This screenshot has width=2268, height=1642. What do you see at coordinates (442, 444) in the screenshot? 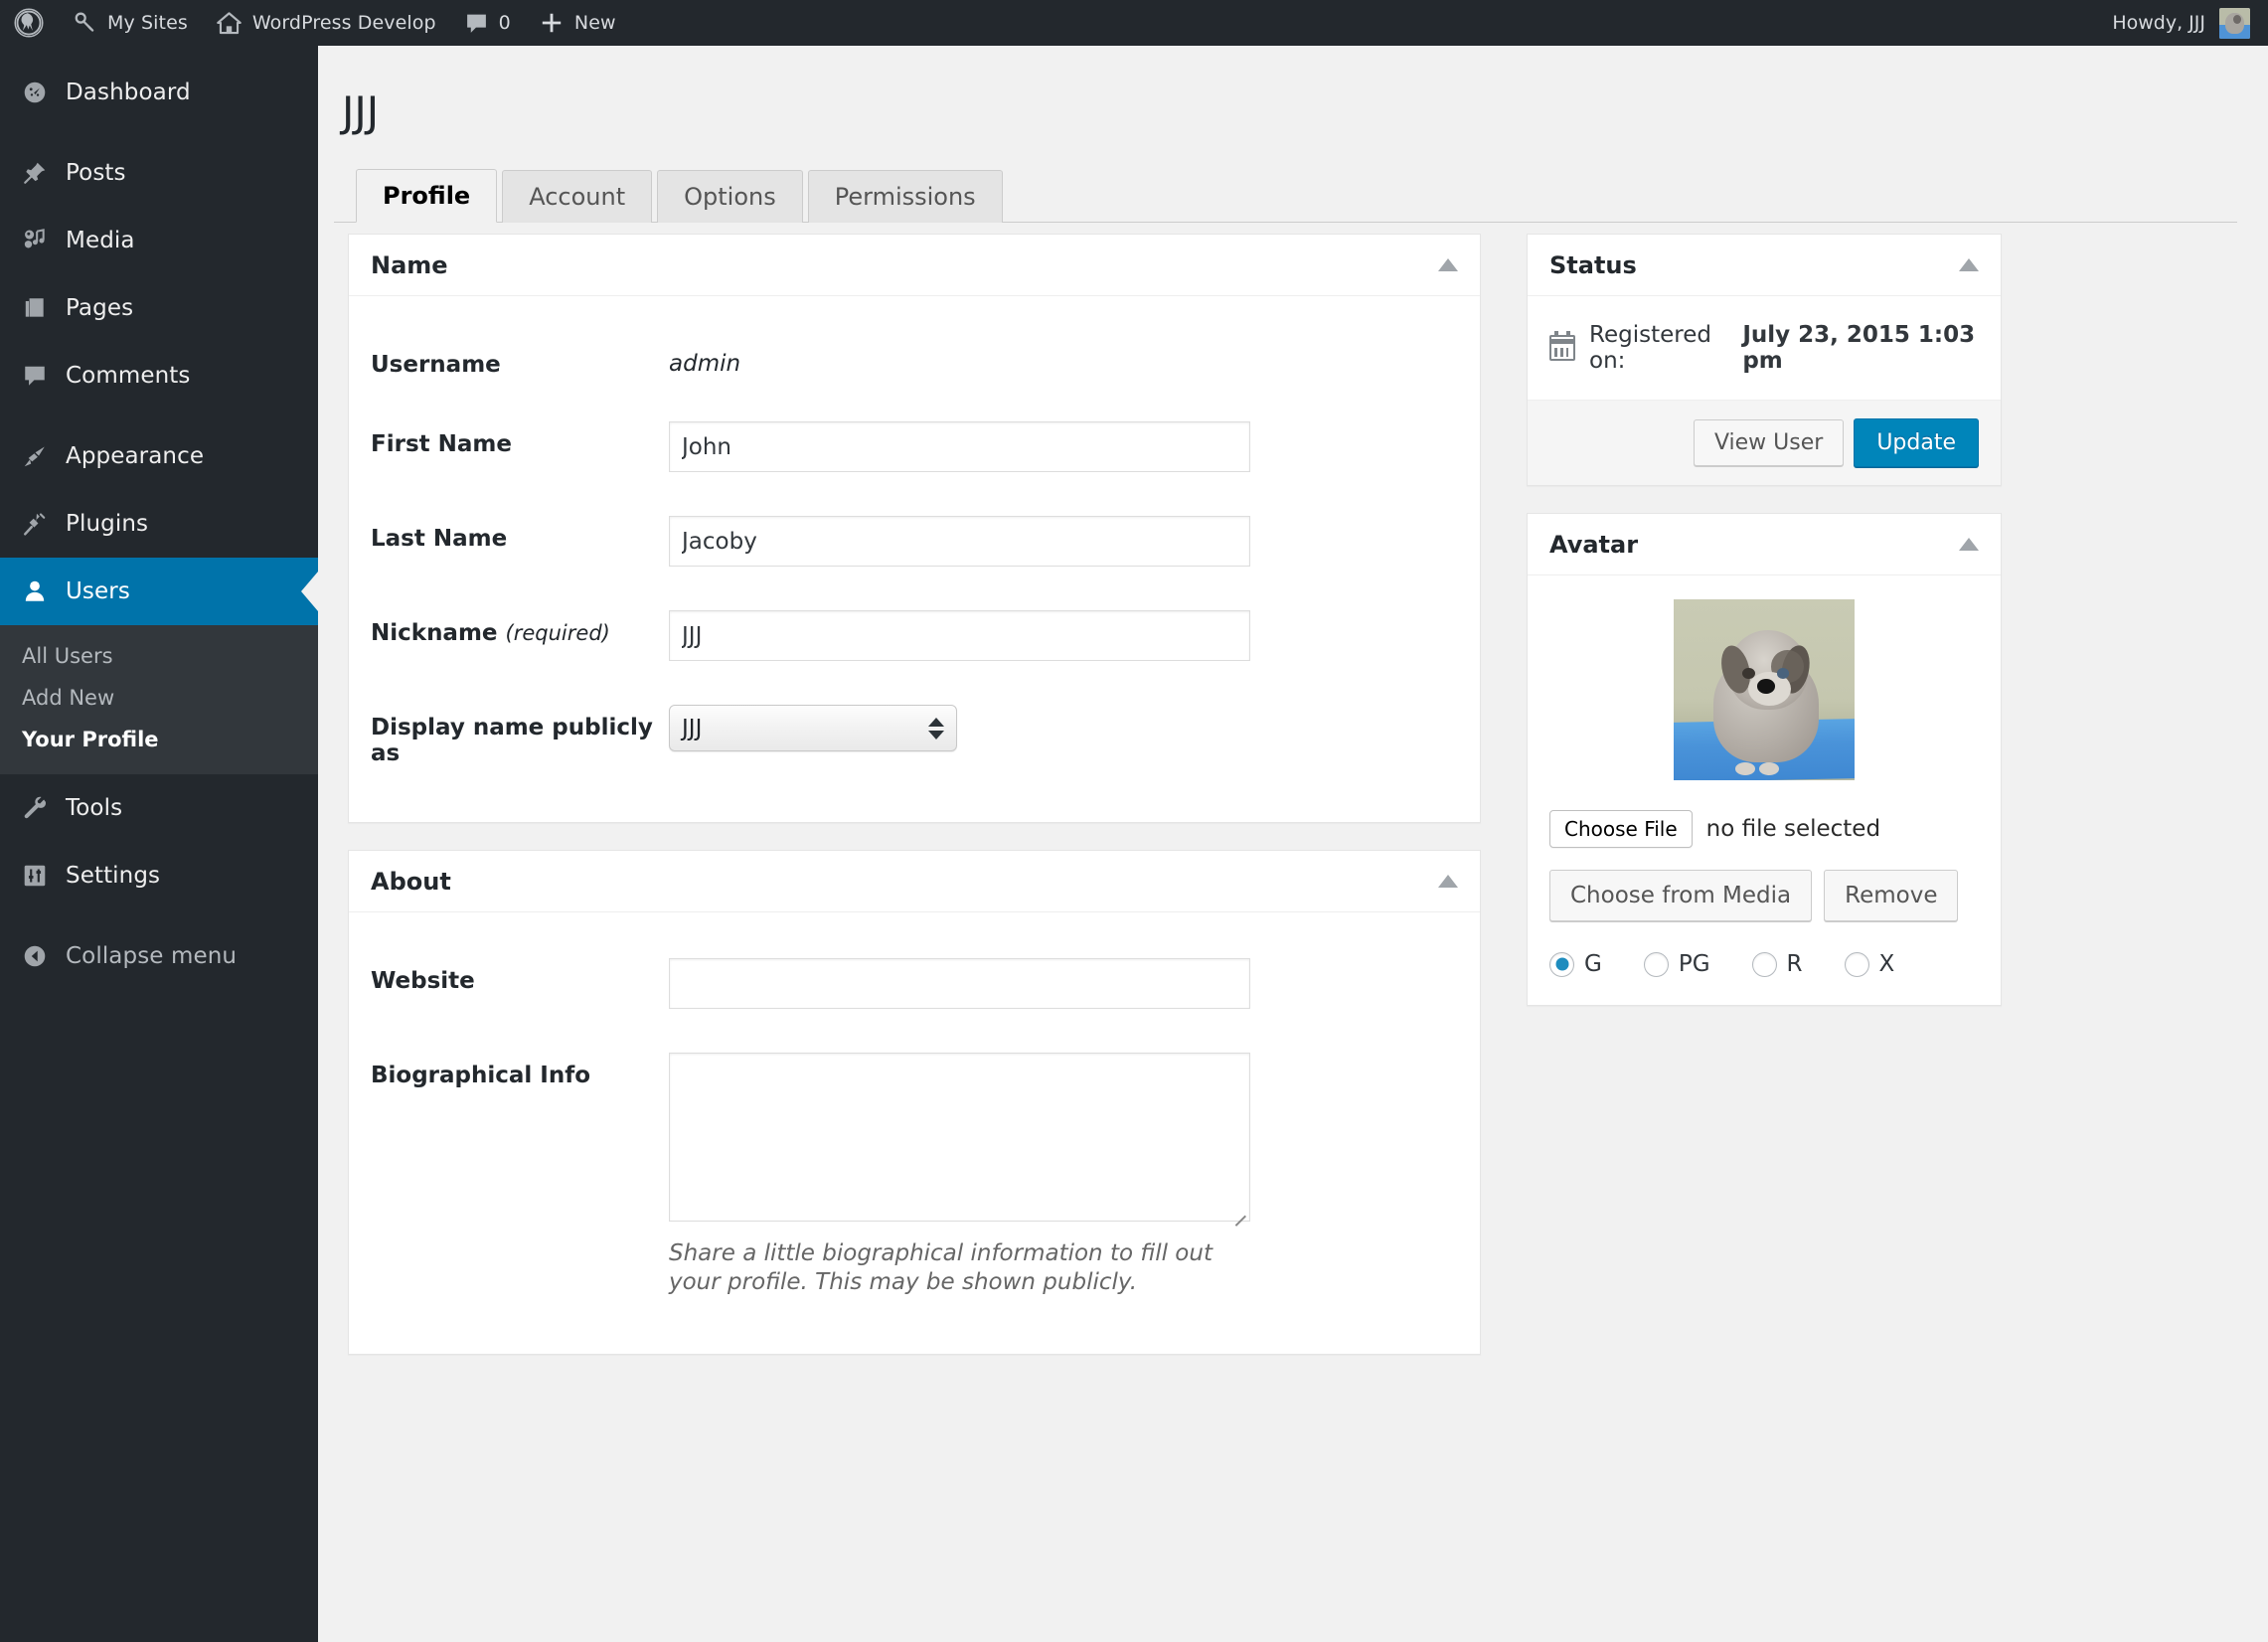
I see `first-name-label: First Name` at bounding box center [442, 444].